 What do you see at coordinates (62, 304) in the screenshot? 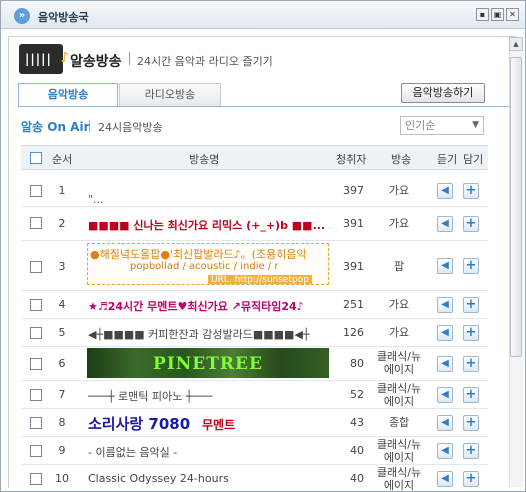
I see `row-num: 4` at bounding box center [62, 304].